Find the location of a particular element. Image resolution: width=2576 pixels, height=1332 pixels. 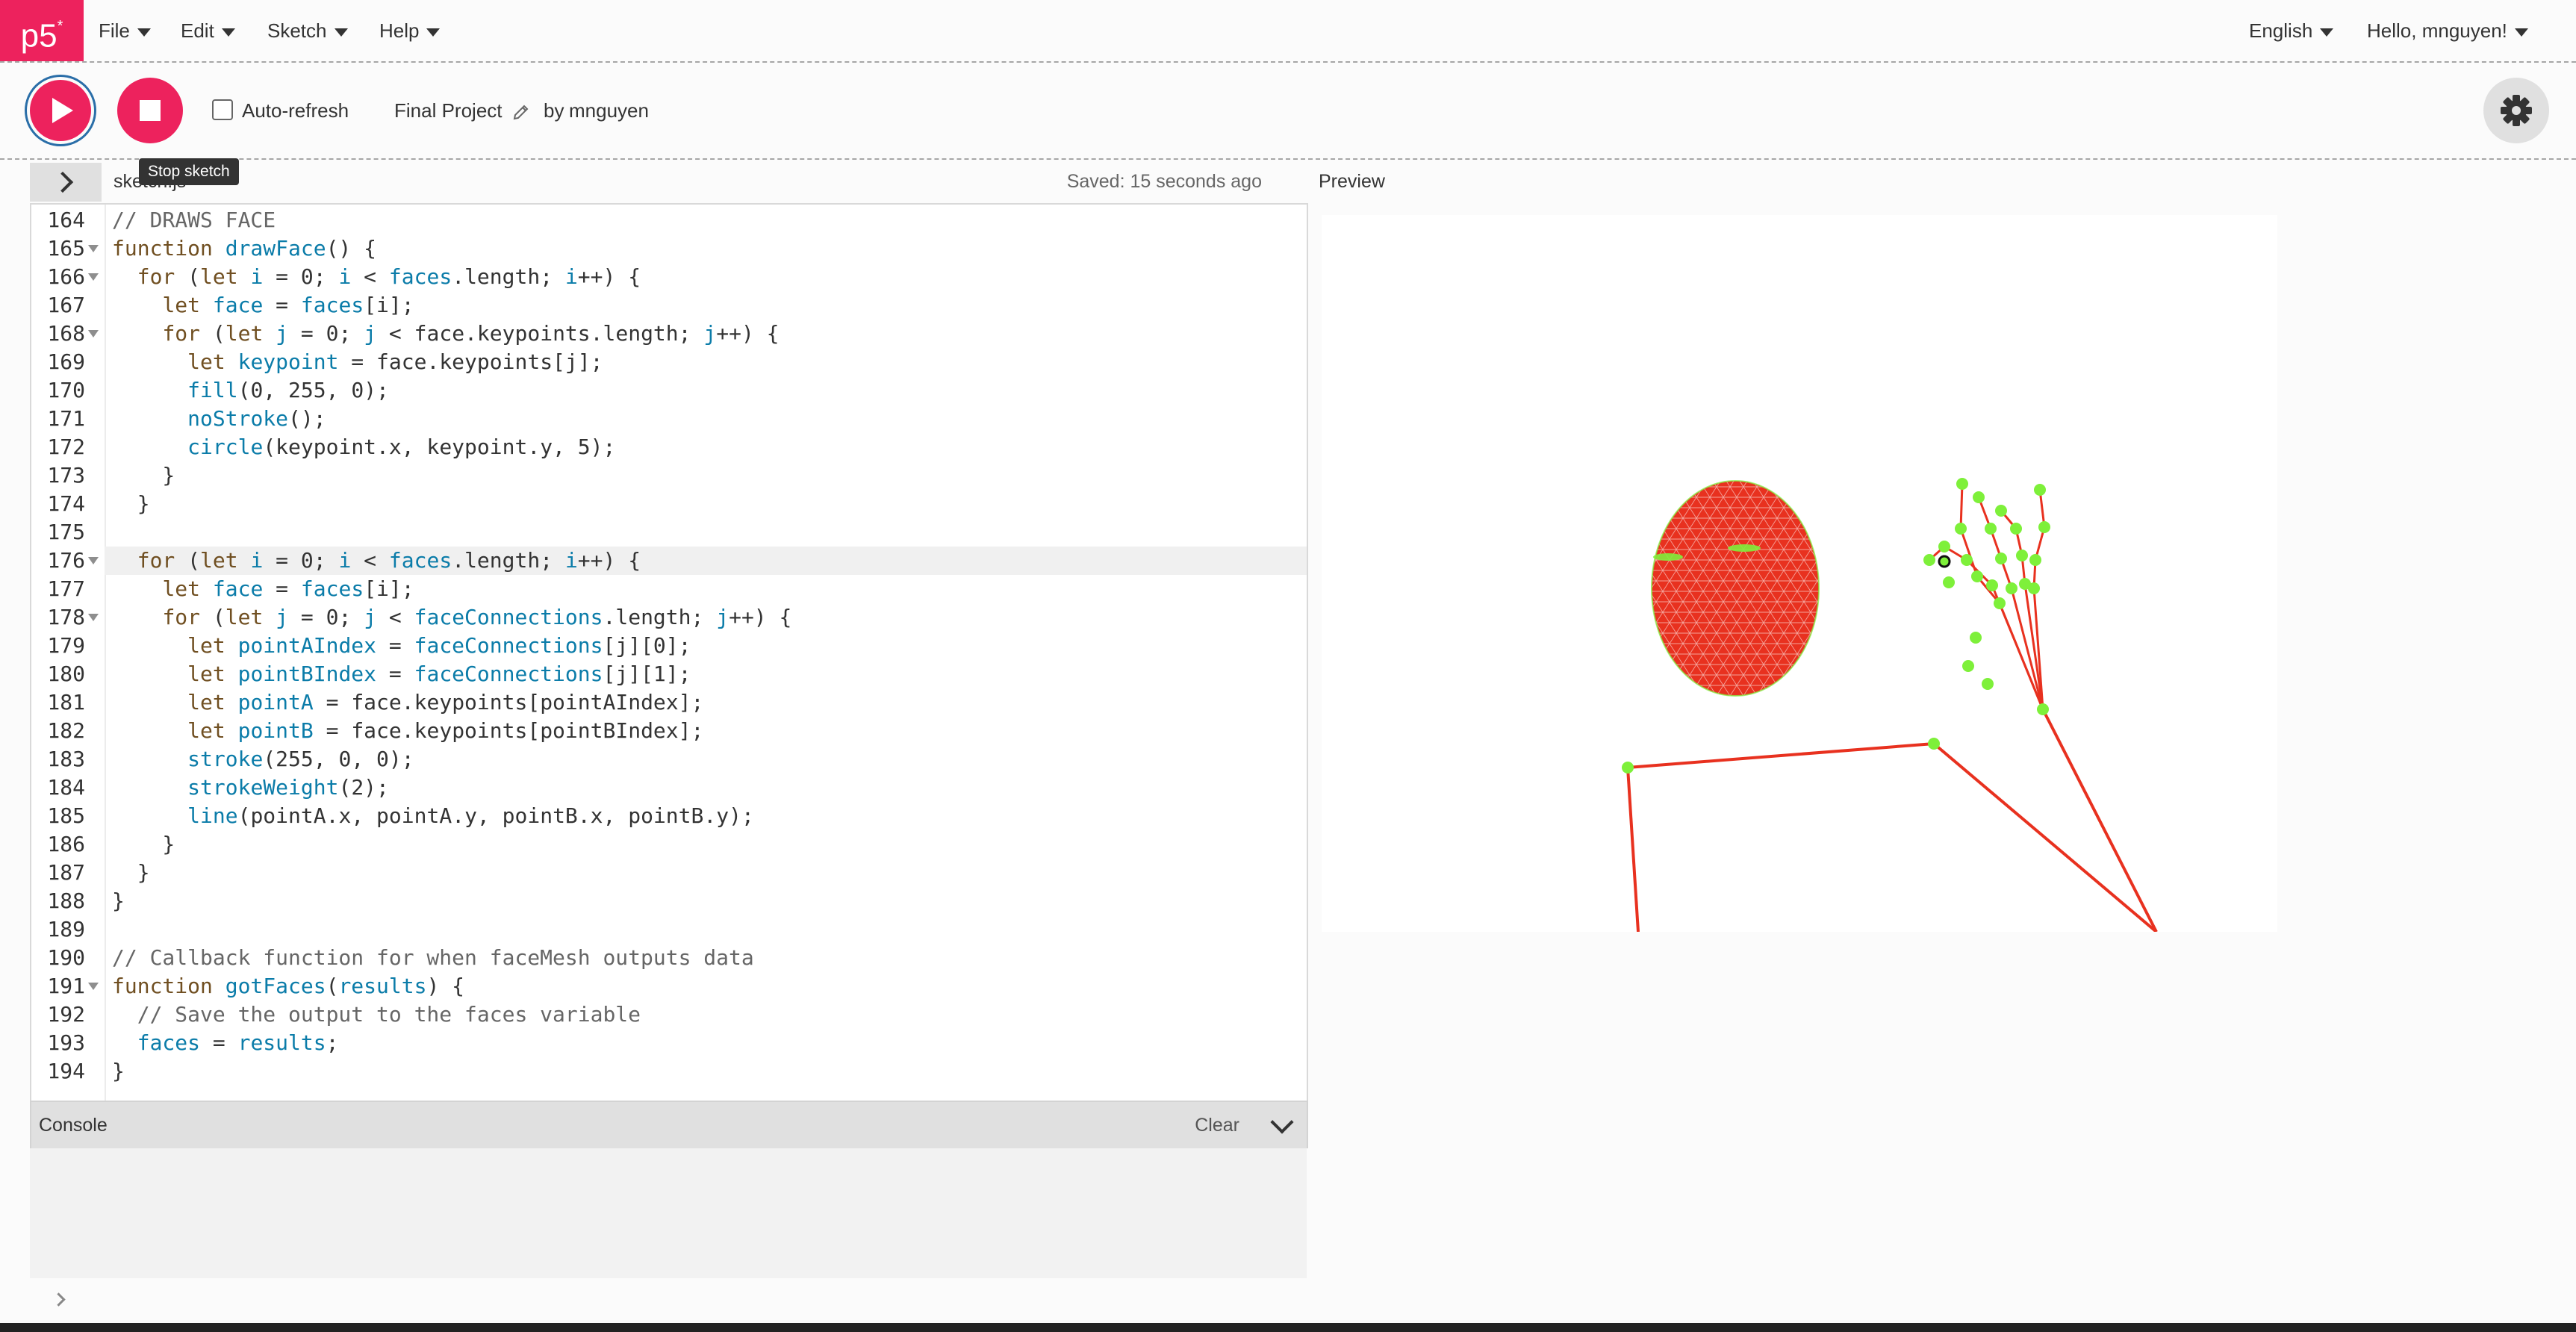

menu-edit: Edit is located at coordinates (208, 31).